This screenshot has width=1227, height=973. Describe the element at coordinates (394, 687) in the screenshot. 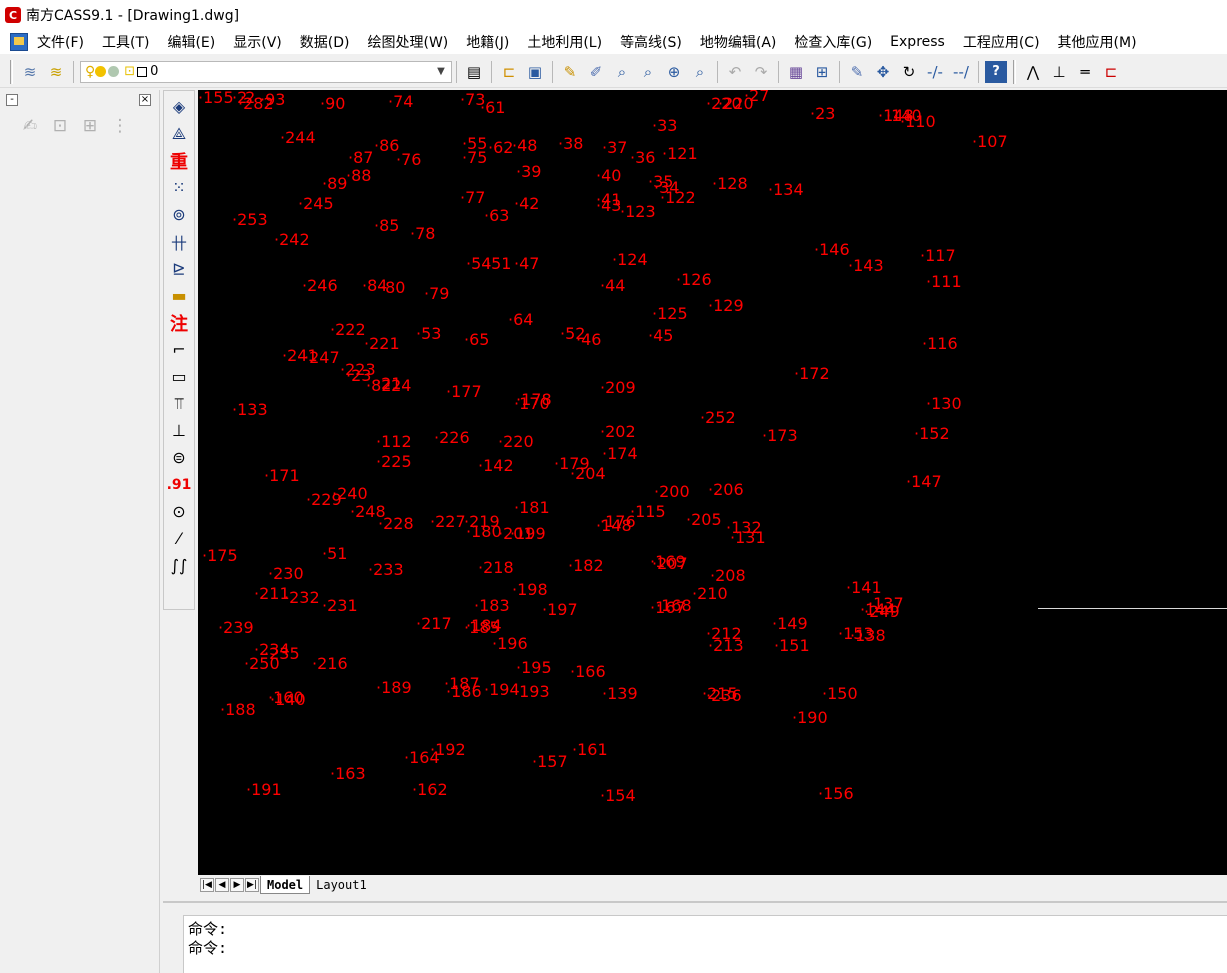

I see `survey-point-label: ·189` at that location.